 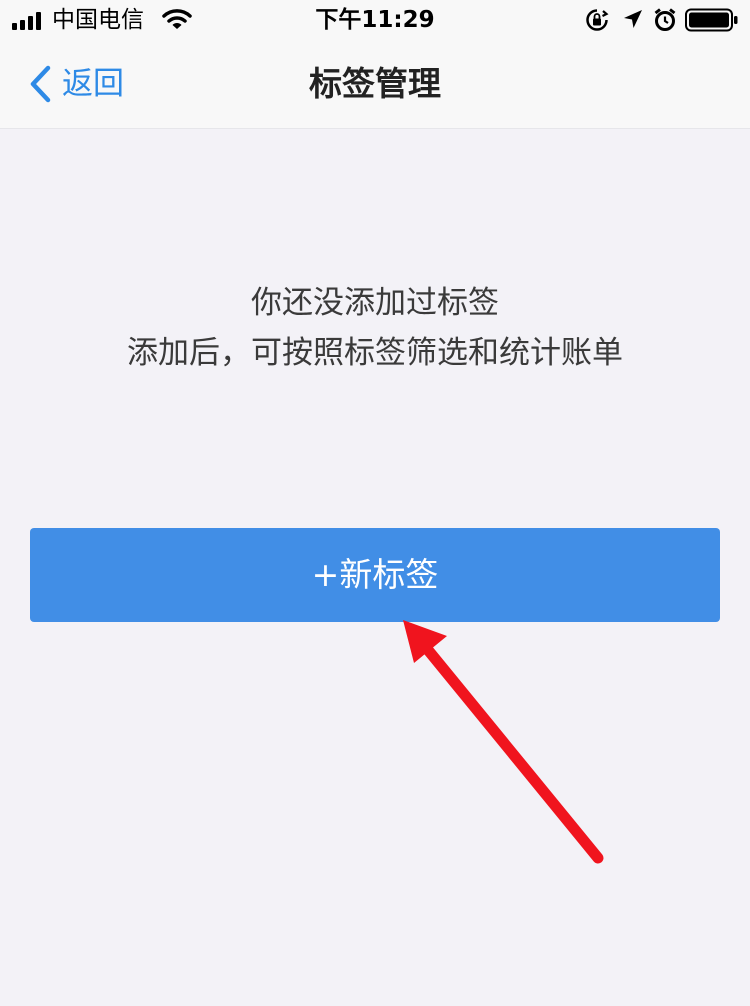 What do you see at coordinates (375, 575) in the screenshot?
I see `new-tag-button: +新标签` at bounding box center [375, 575].